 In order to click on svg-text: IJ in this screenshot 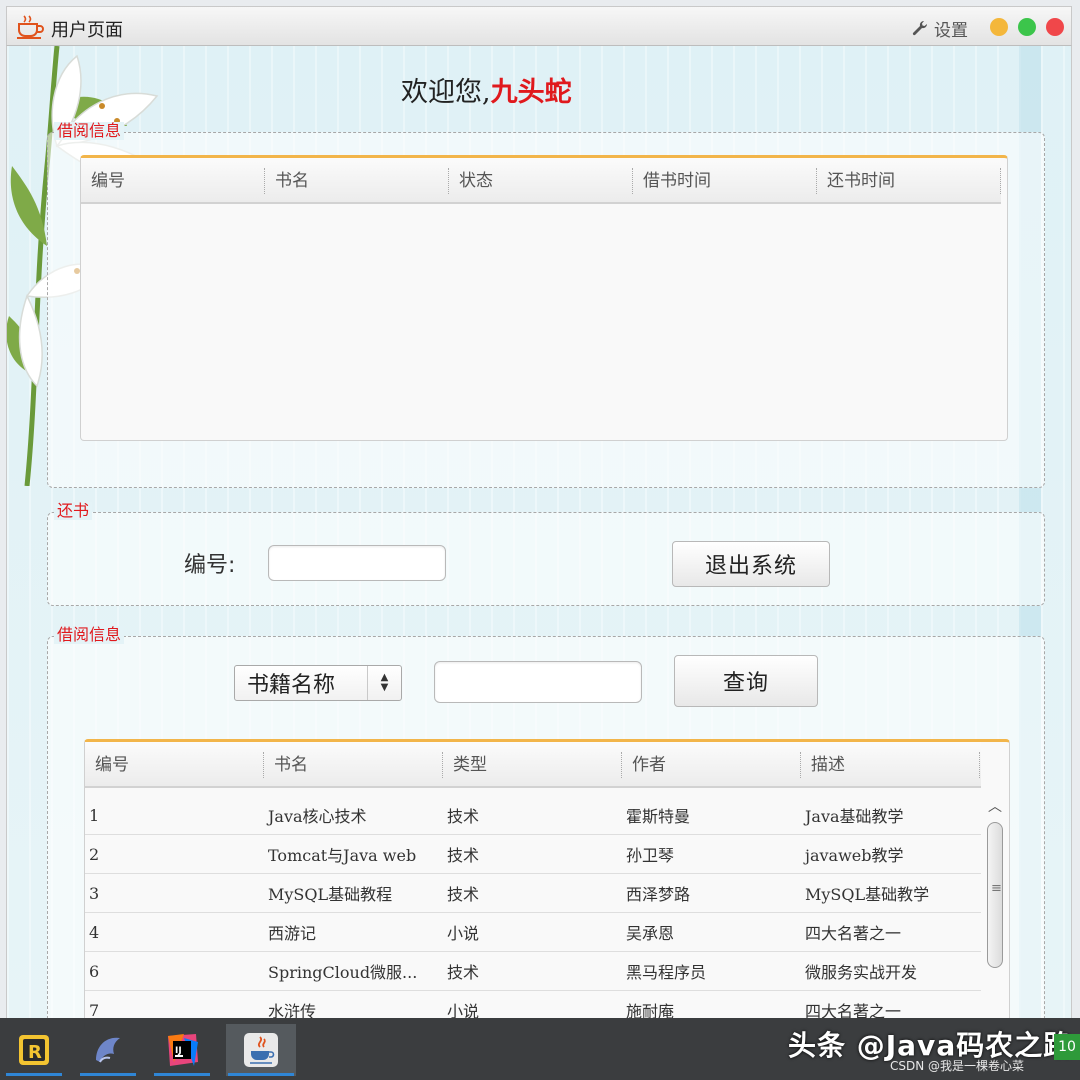, I will do `click(178, 1051)`.